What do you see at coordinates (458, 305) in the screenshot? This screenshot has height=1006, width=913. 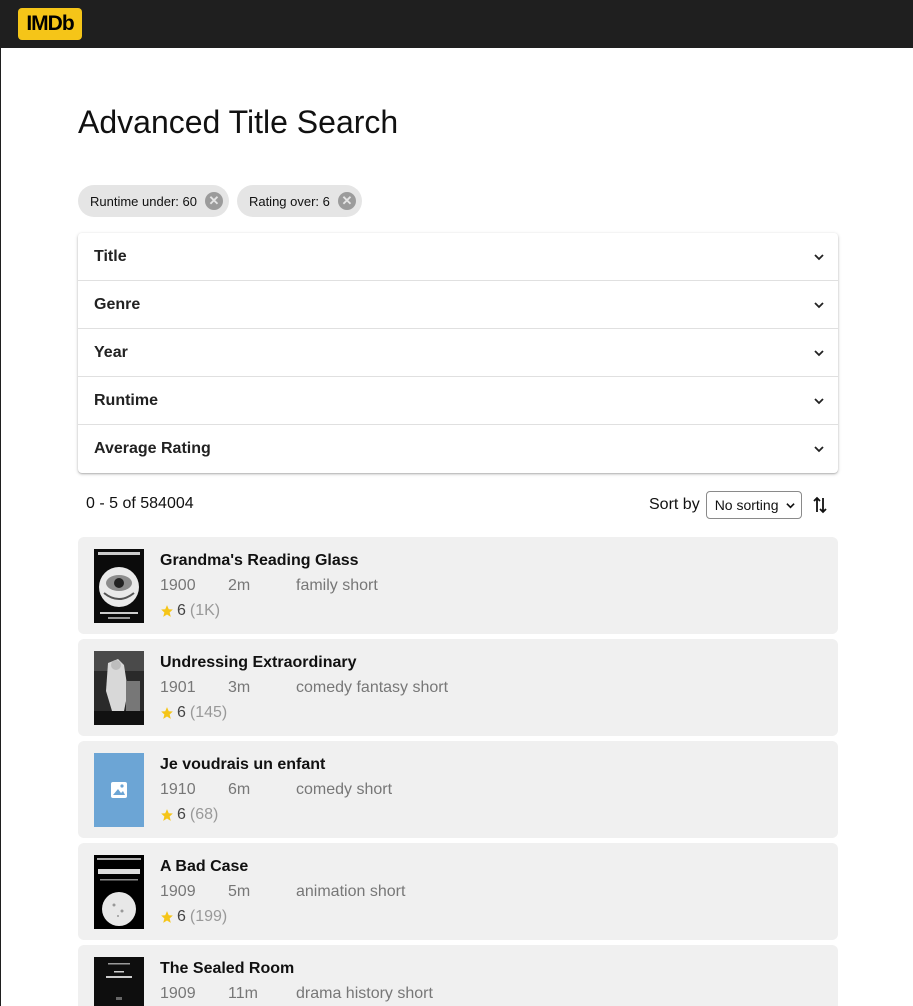 I see `filter-genre: Genre` at bounding box center [458, 305].